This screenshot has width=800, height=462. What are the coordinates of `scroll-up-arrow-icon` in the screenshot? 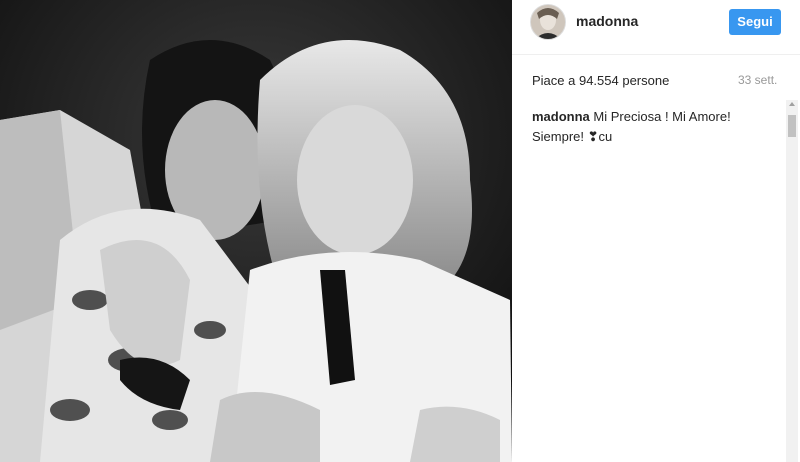 It's located at (792, 104).